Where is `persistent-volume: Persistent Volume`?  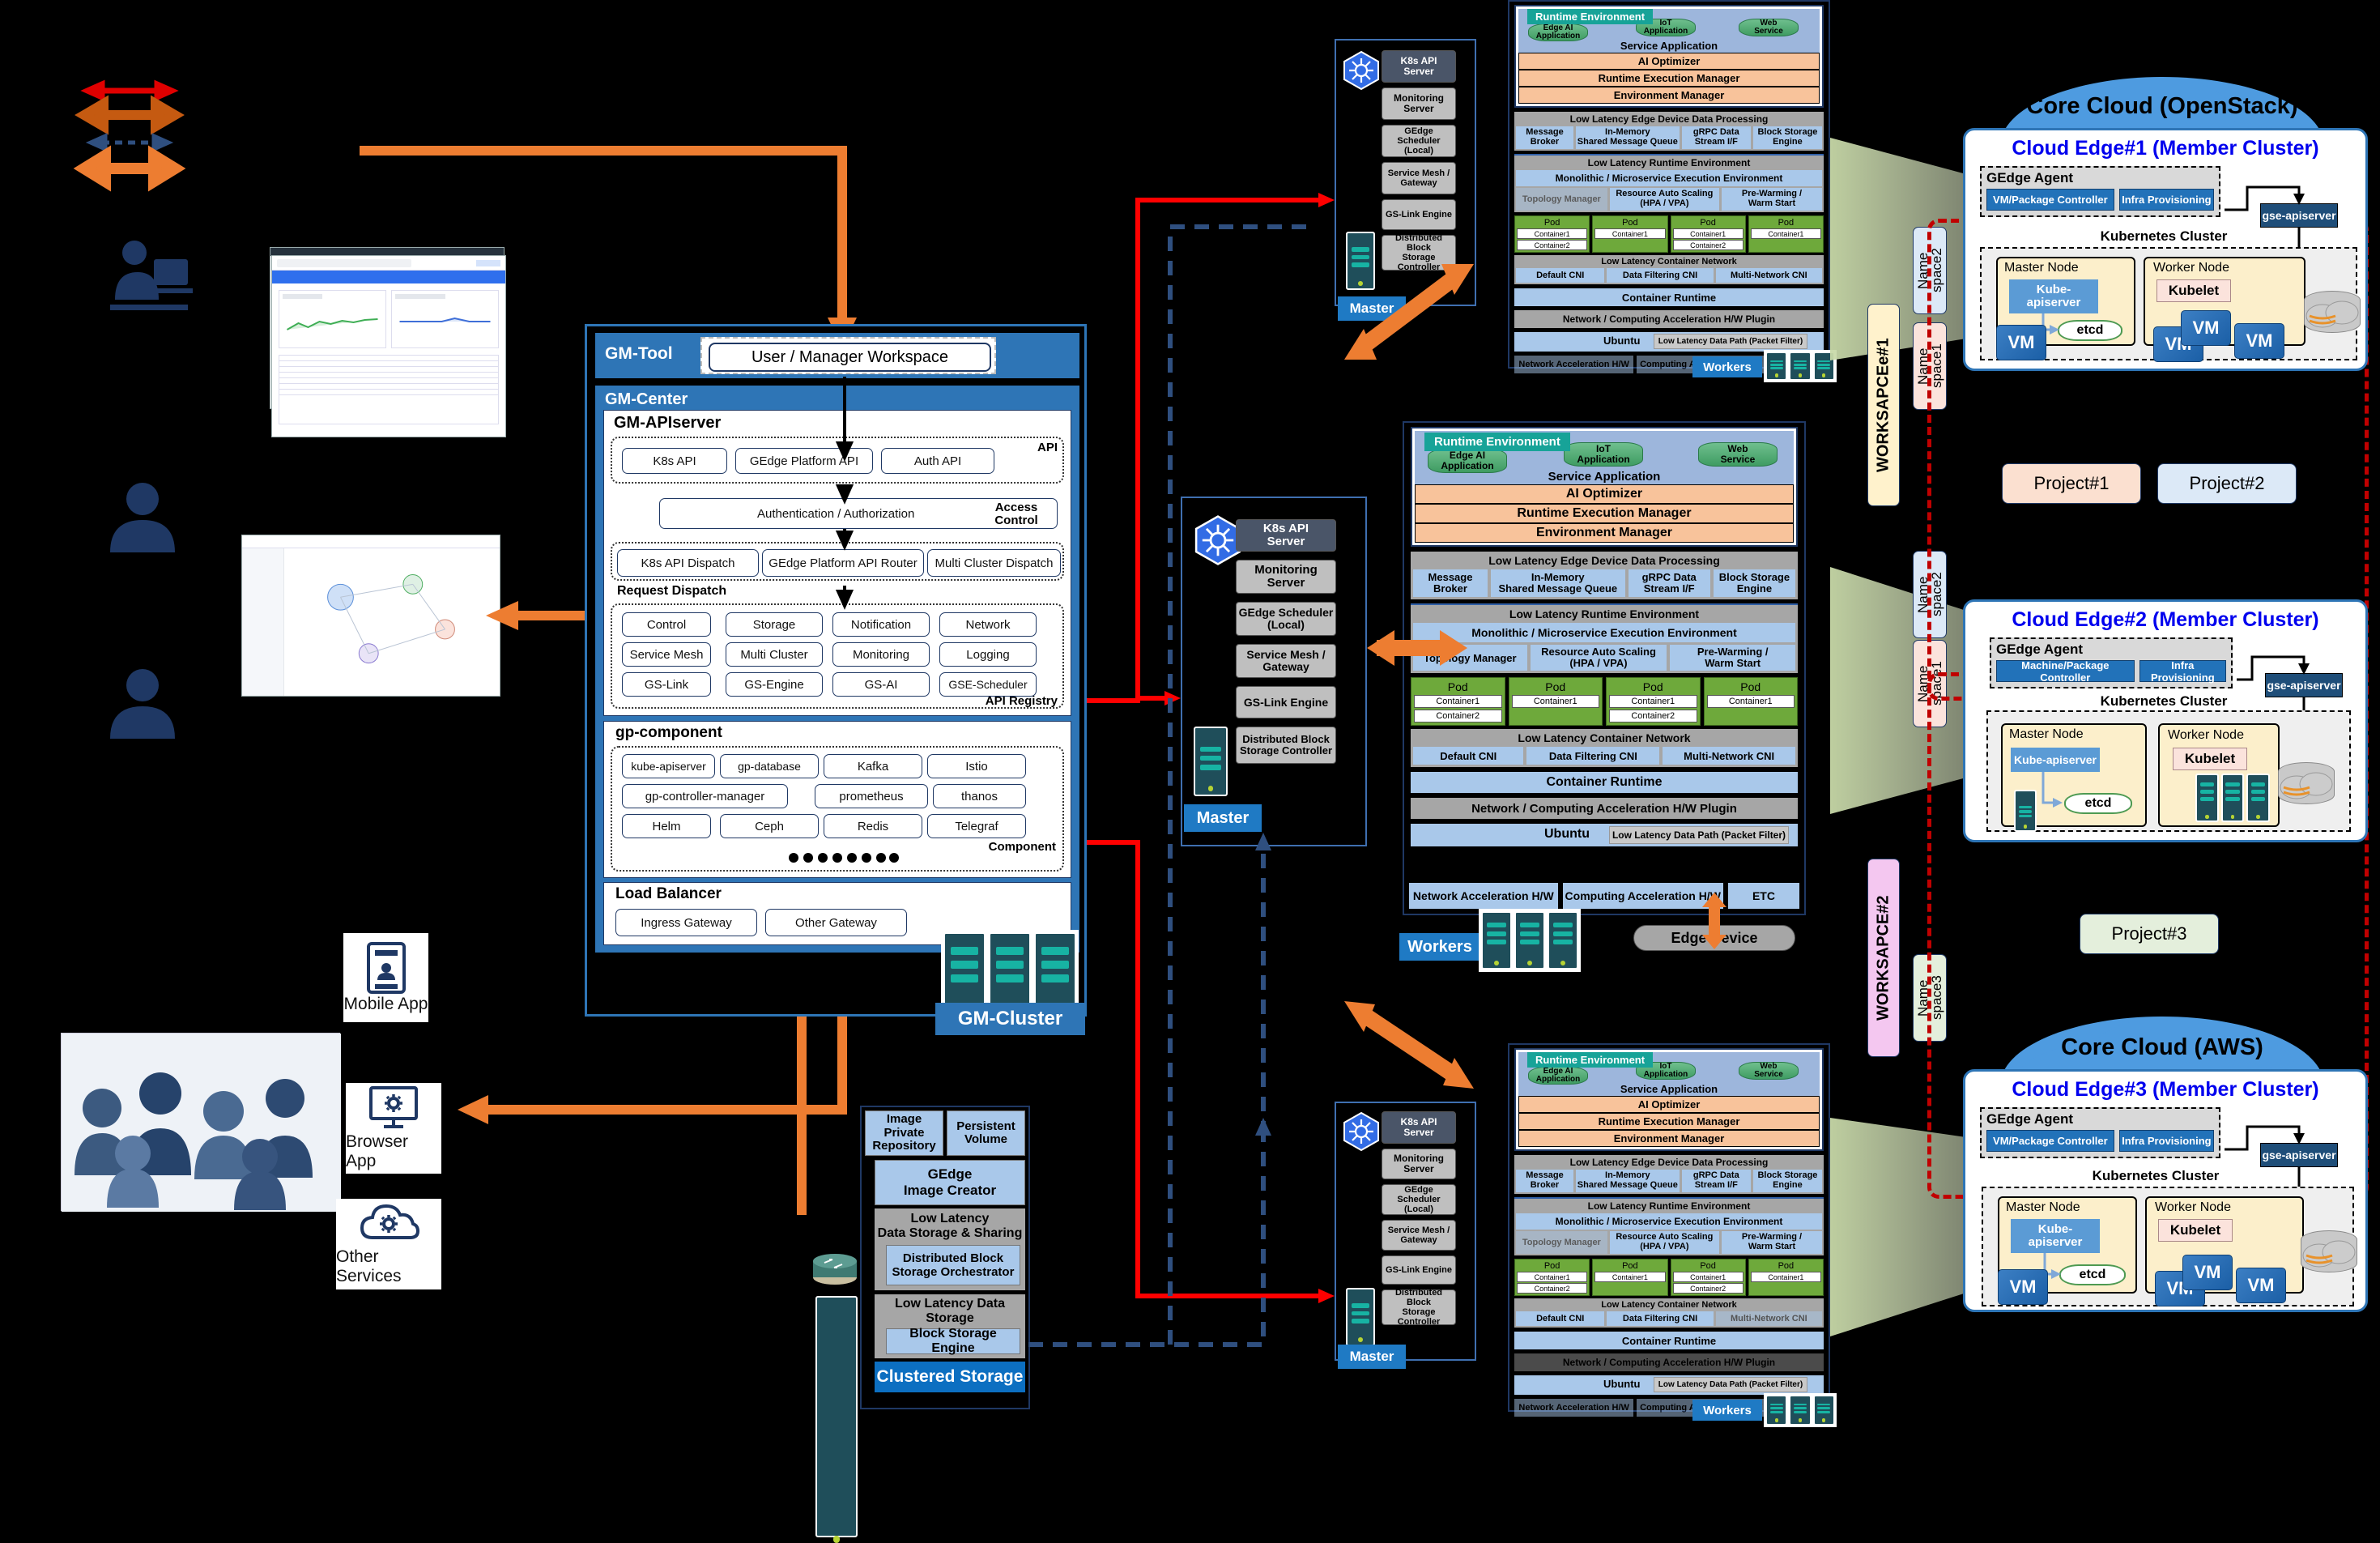 persistent-volume: Persistent Volume is located at coordinates (986, 1133).